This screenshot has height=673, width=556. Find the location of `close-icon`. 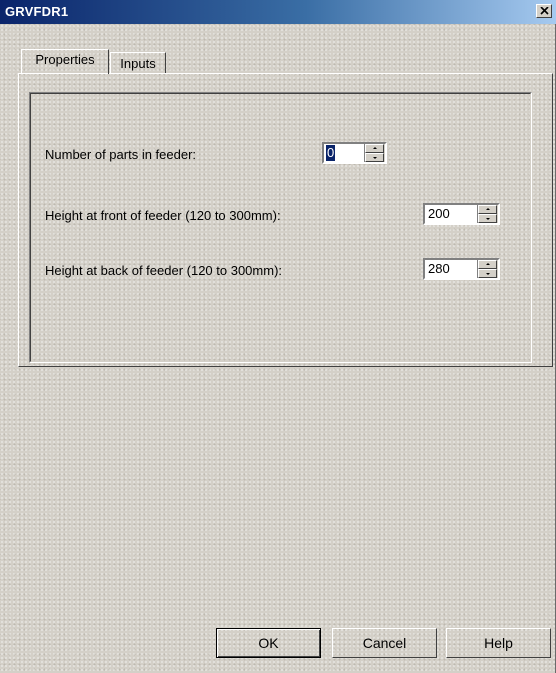

close-icon is located at coordinates (544, 11).